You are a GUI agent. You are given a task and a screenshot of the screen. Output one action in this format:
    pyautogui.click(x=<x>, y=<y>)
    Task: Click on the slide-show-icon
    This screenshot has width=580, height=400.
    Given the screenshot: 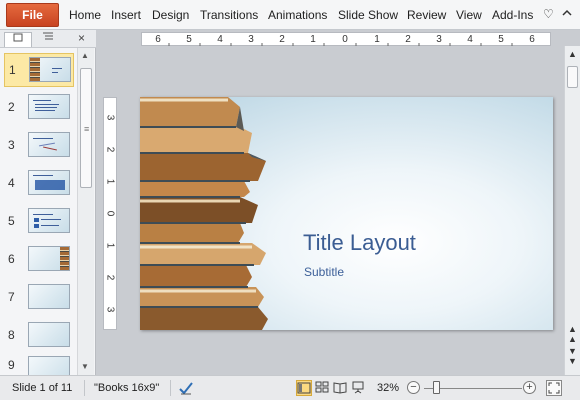 What is the action you would take?
    pyautogui.click(x=358, y=388)
    